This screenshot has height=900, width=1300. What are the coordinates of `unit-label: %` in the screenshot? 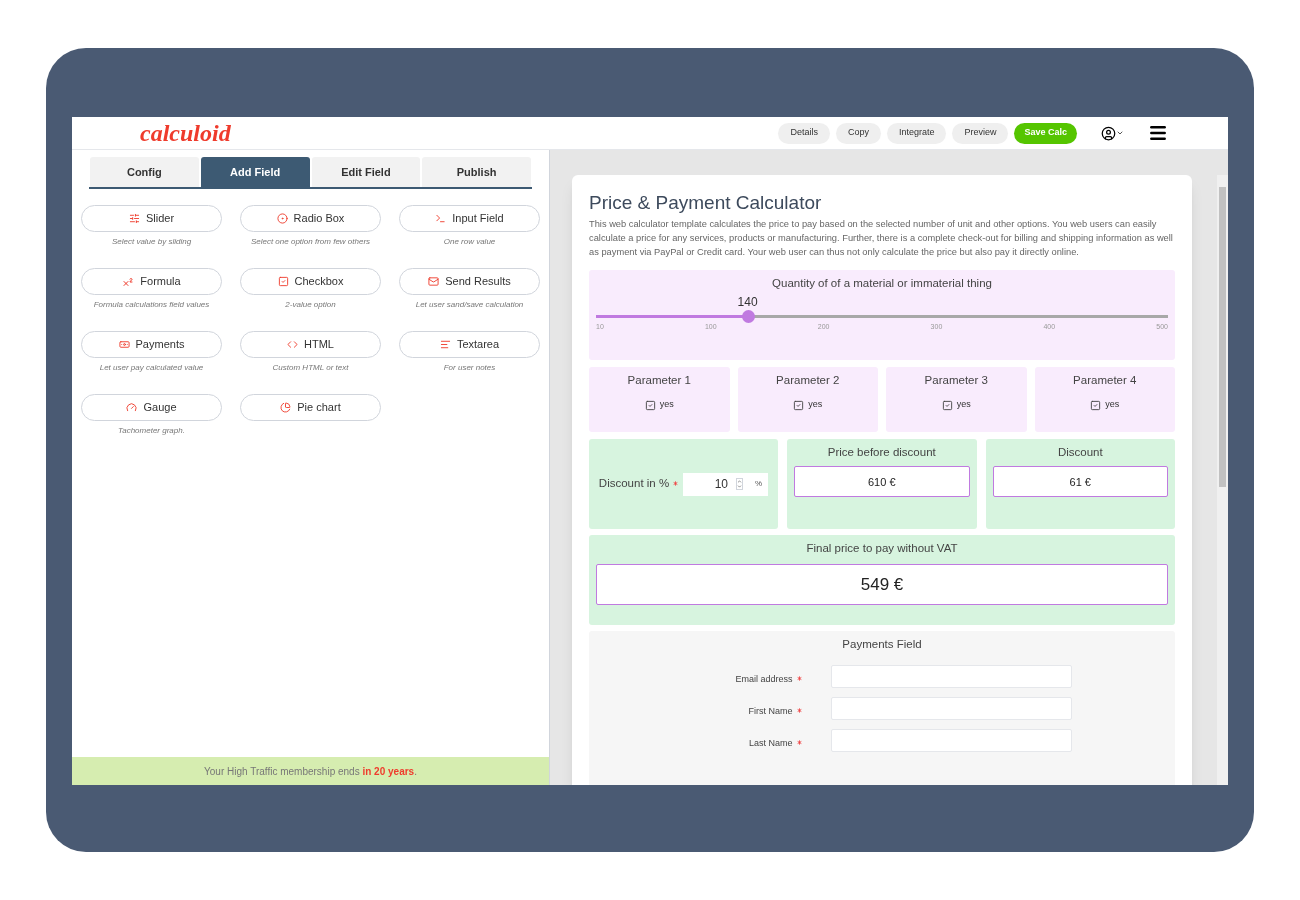 It's located at (759, 484).